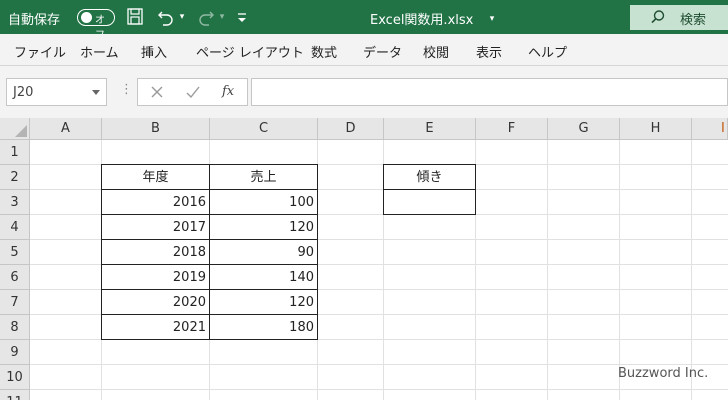 Image resolution: width=728 pixels, height=400 pixels. Describe the element at coordinates (15, 395) in the screenshot. I see `row-header-11: 11` at that location.